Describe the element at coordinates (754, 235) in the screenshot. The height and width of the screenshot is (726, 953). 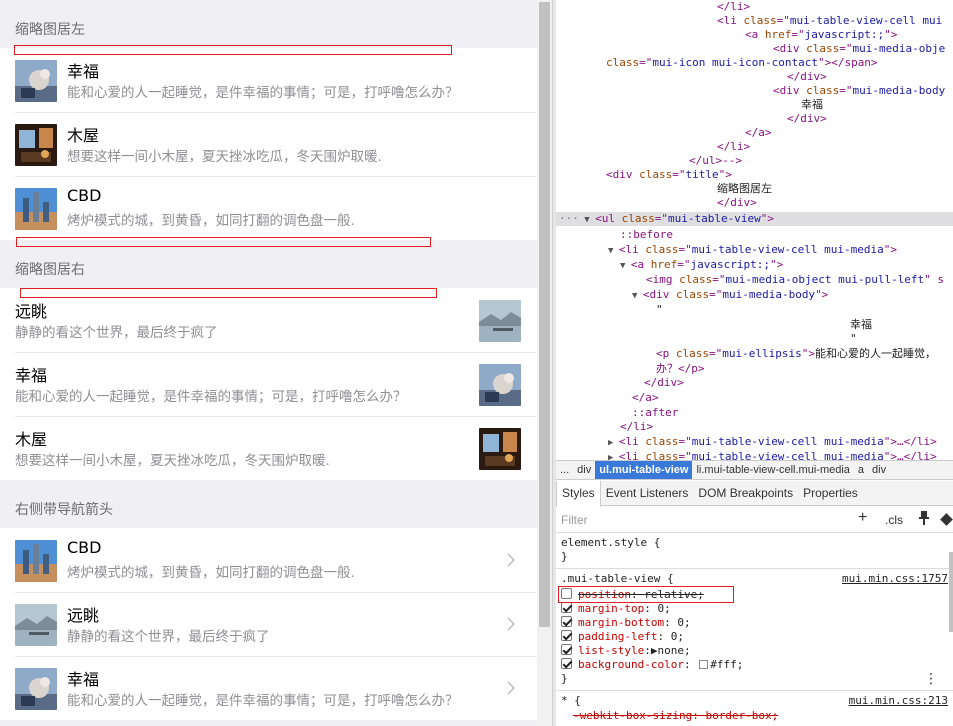
I see `dom-pseudo: ::before` at that location.